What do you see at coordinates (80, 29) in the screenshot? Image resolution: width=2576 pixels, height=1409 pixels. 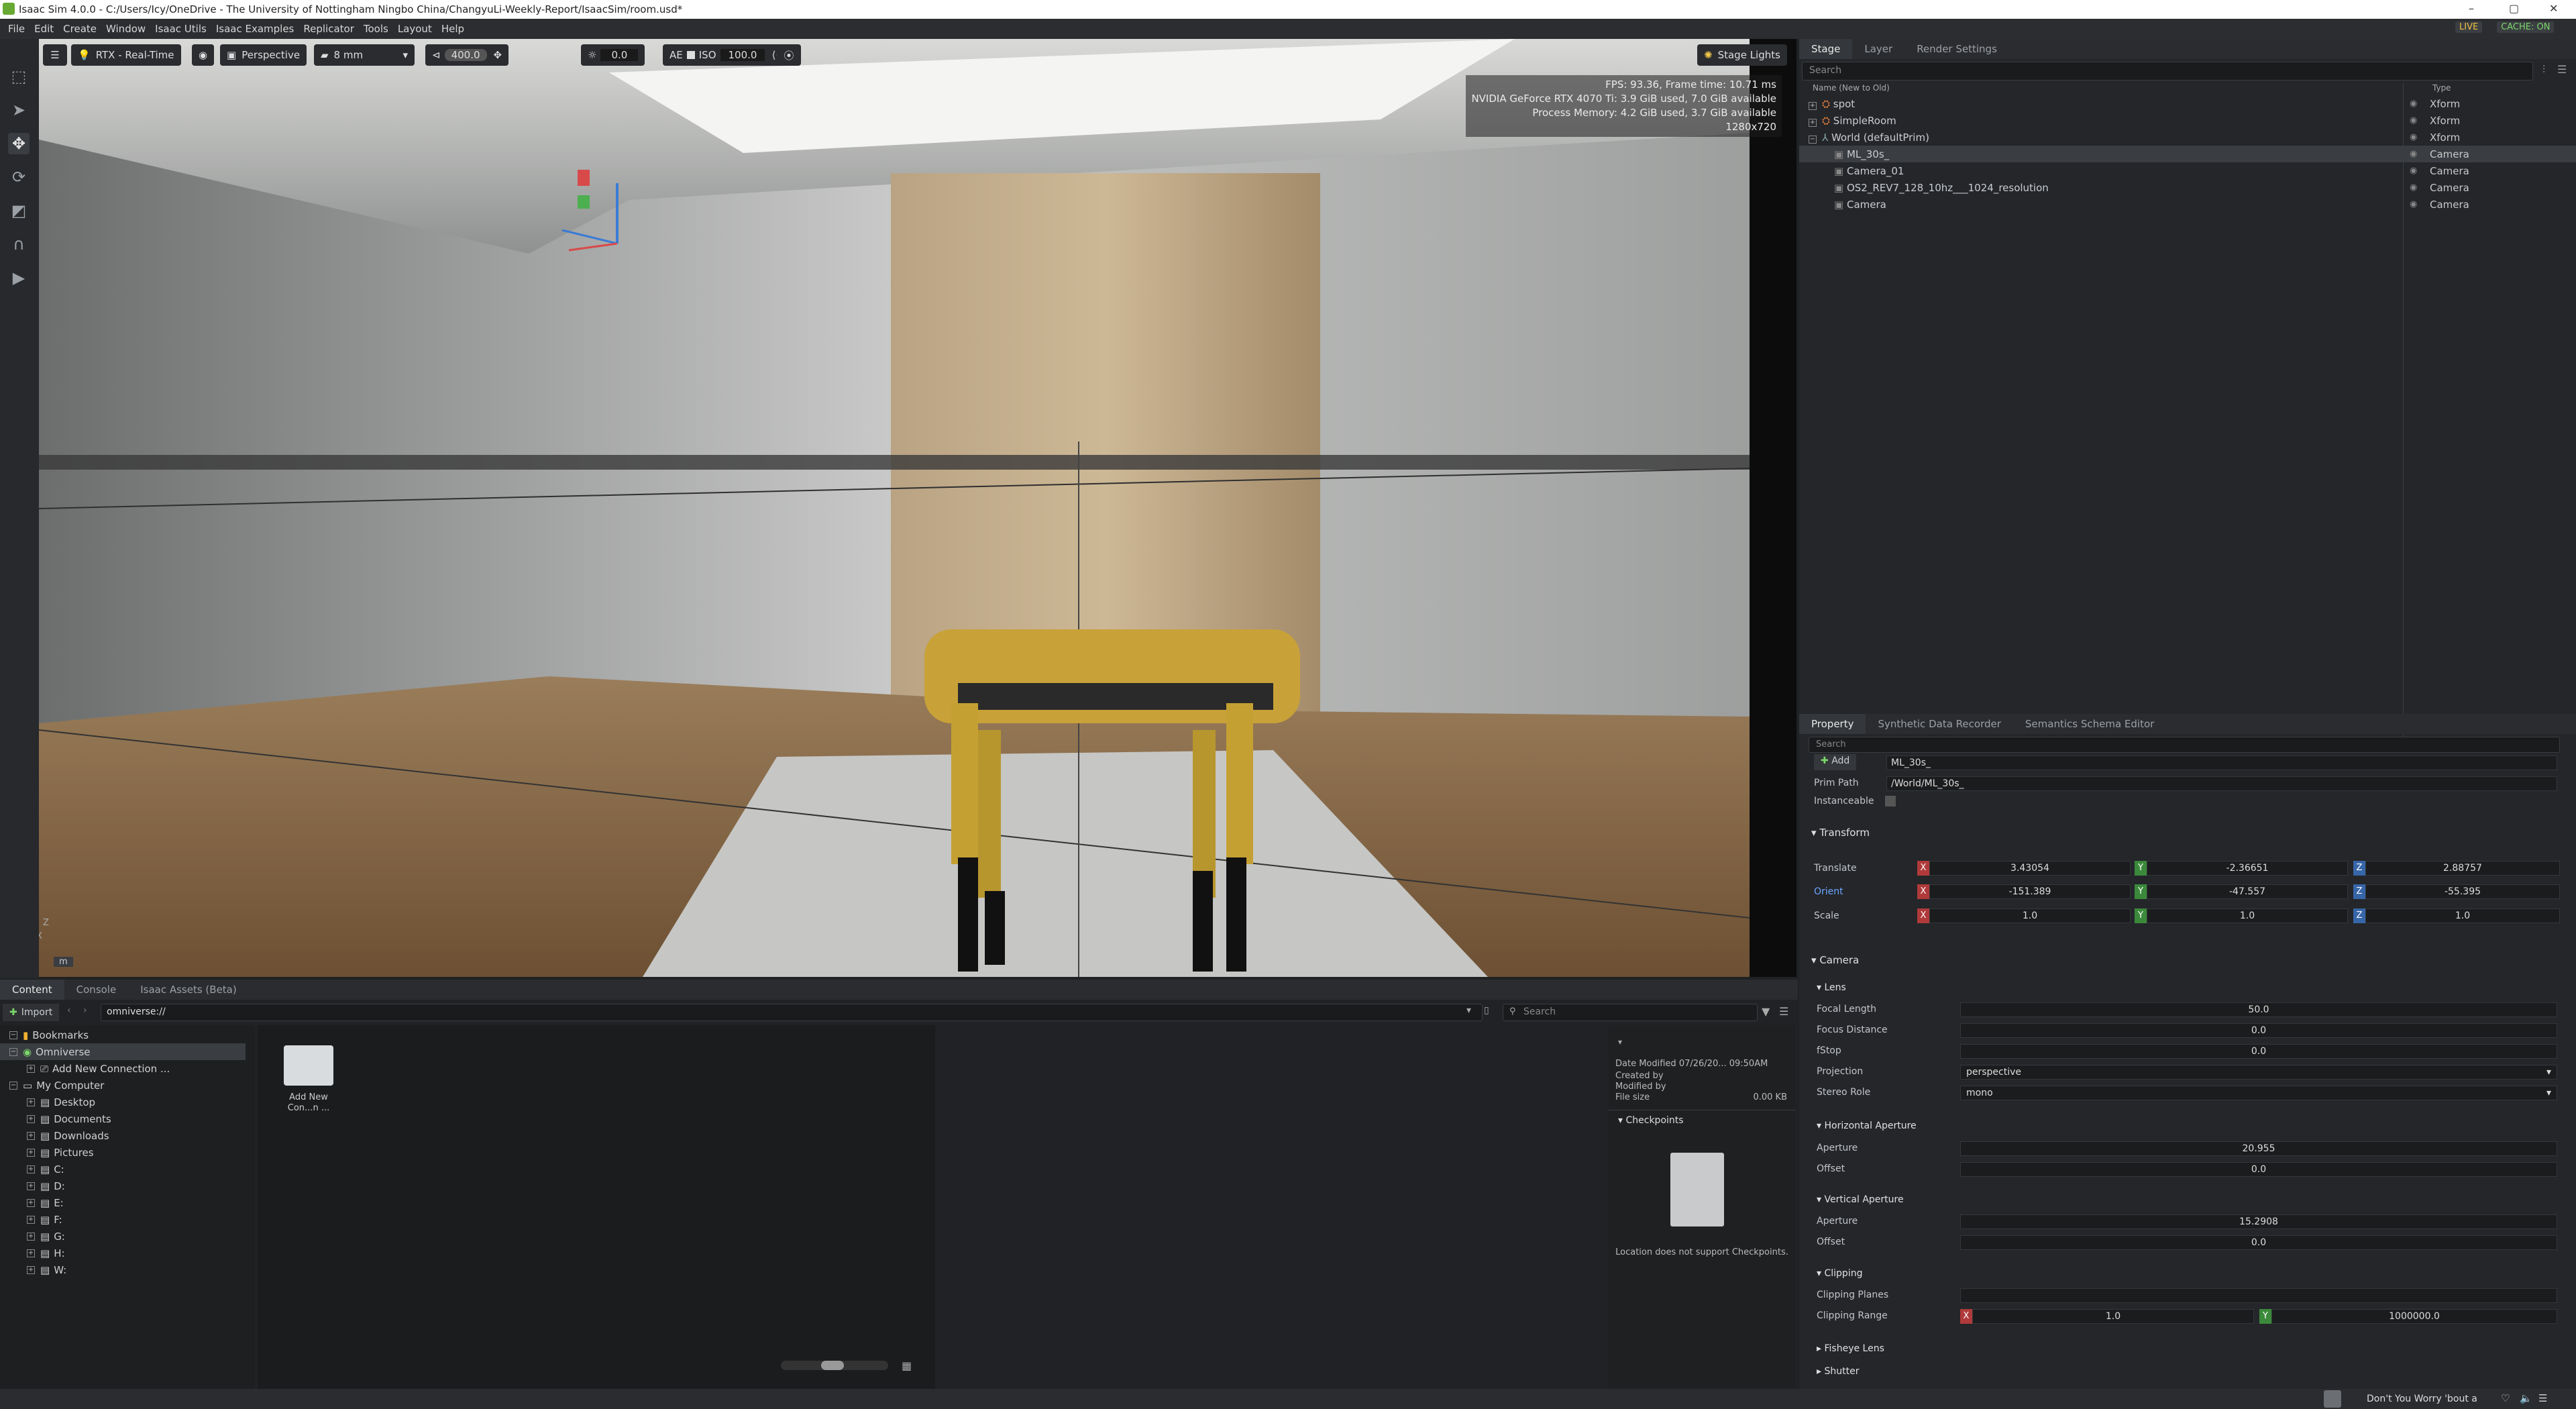 I see `menu-create: Create` at bounding box center [80, 29].